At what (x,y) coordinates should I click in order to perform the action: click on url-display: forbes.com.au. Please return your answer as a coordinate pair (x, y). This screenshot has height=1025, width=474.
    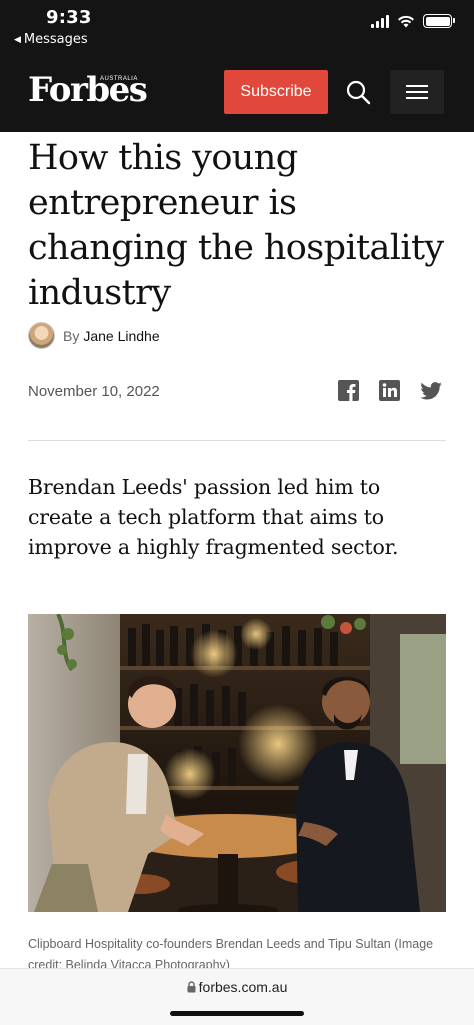
    Looking at the image, I should click on (237, 987).